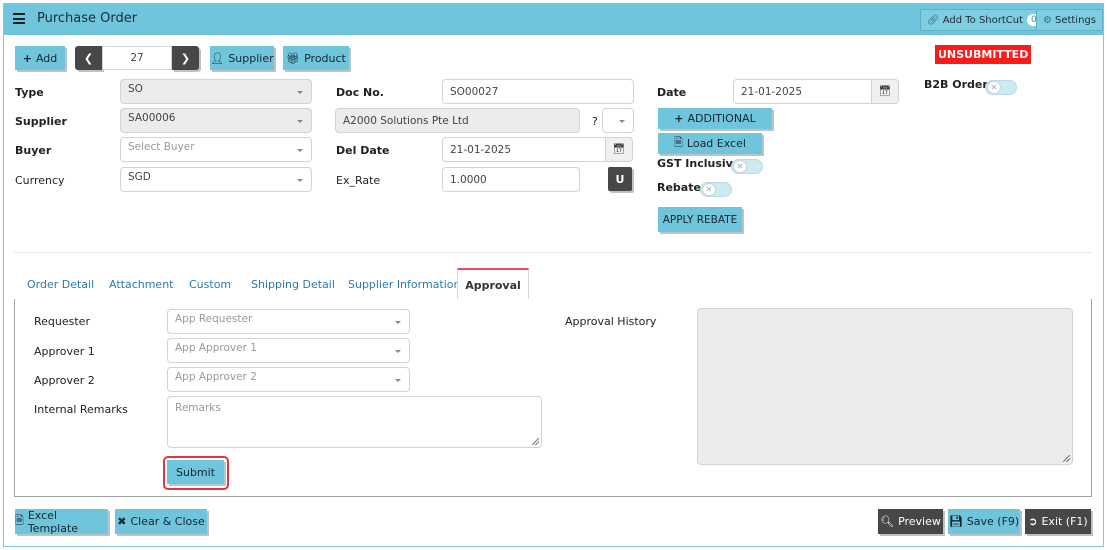  What do you see at coordinates (53, 521) in the screenshot?
I see `excel-template-label: Excel Template` at bounding box center [53, 521].